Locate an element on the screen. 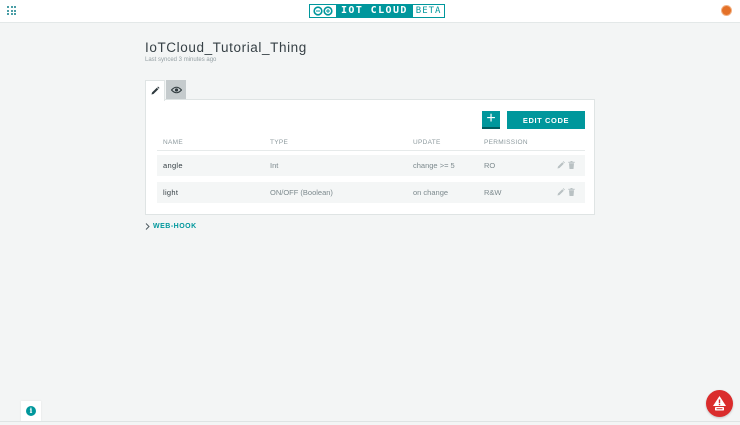 The width and height of the screenshot is (740, 425). table-row: light ON/OFF (Boolean) on change R&W is located at coordinates (371, 192).